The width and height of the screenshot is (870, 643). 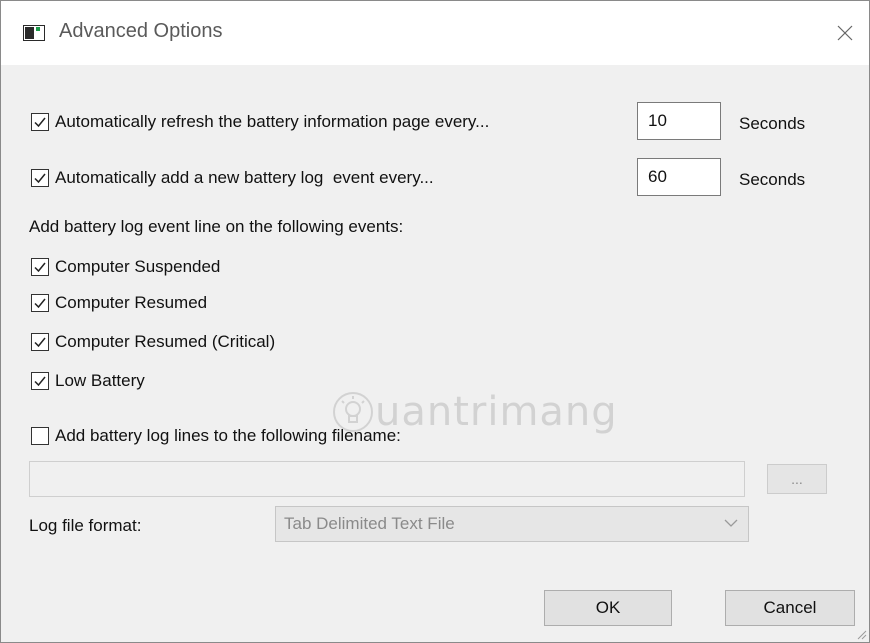 I want to click on event-option-computer-suspended: Computer Suspended, so click(x=125, y=267).